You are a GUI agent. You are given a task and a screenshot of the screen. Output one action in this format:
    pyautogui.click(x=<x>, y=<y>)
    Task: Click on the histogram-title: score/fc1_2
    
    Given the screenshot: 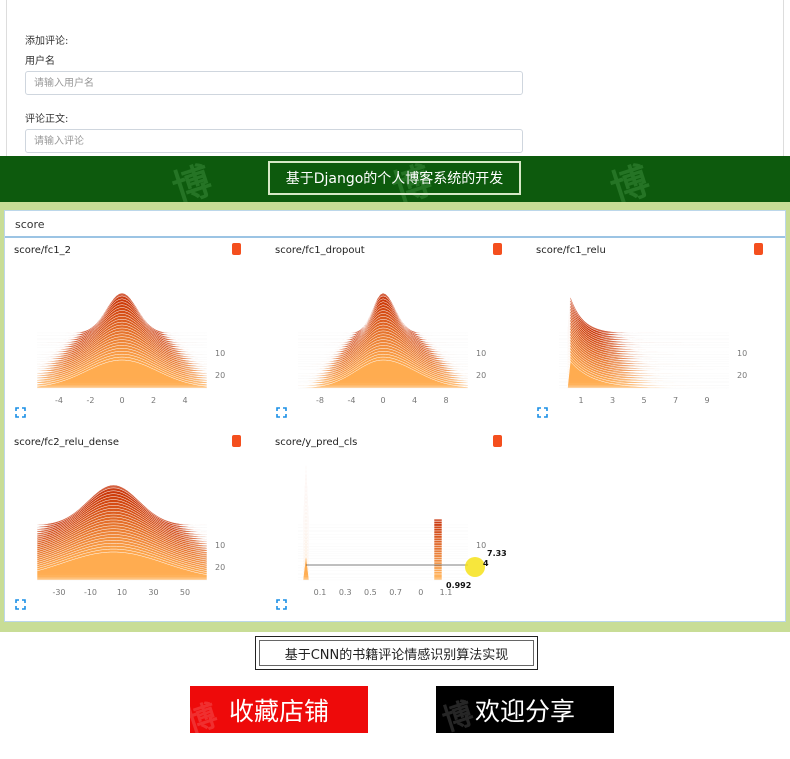 What is the action you would take?
    pyautogui.click(x=42, y=250)
    